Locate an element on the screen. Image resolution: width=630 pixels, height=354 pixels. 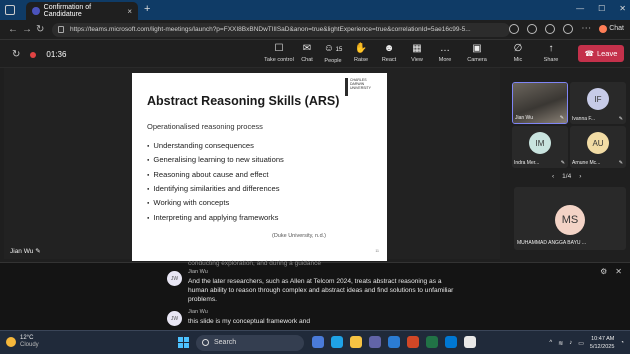
participant-avatar: IM is located at coordinates (540, 143).